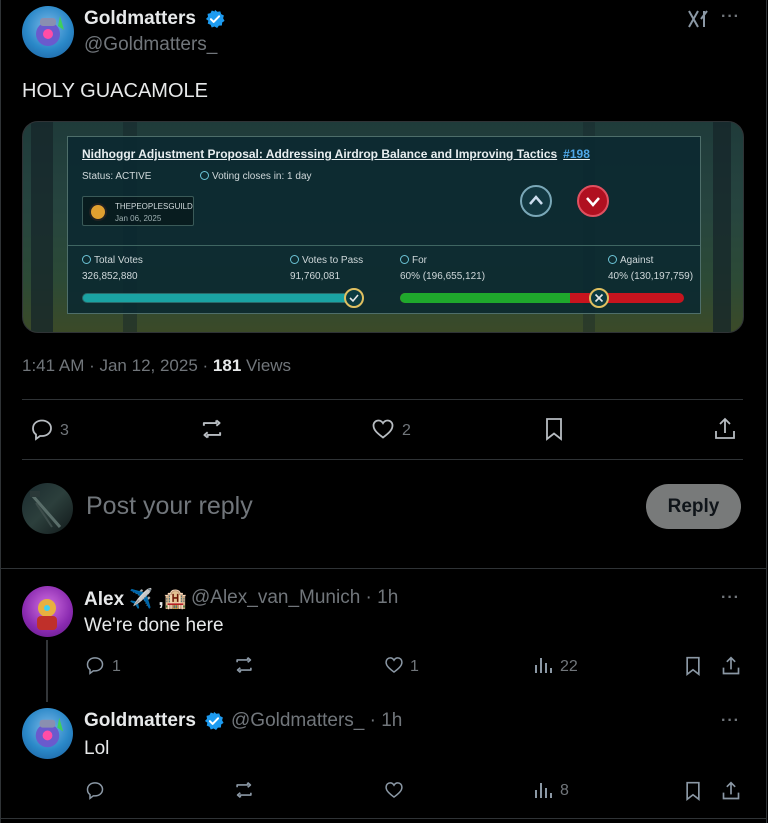 The image size is (768, 823). Describe the element at coordinates (138, 218) in the screenshot. I see `guild-date: Jan 06, 2025` at that location.